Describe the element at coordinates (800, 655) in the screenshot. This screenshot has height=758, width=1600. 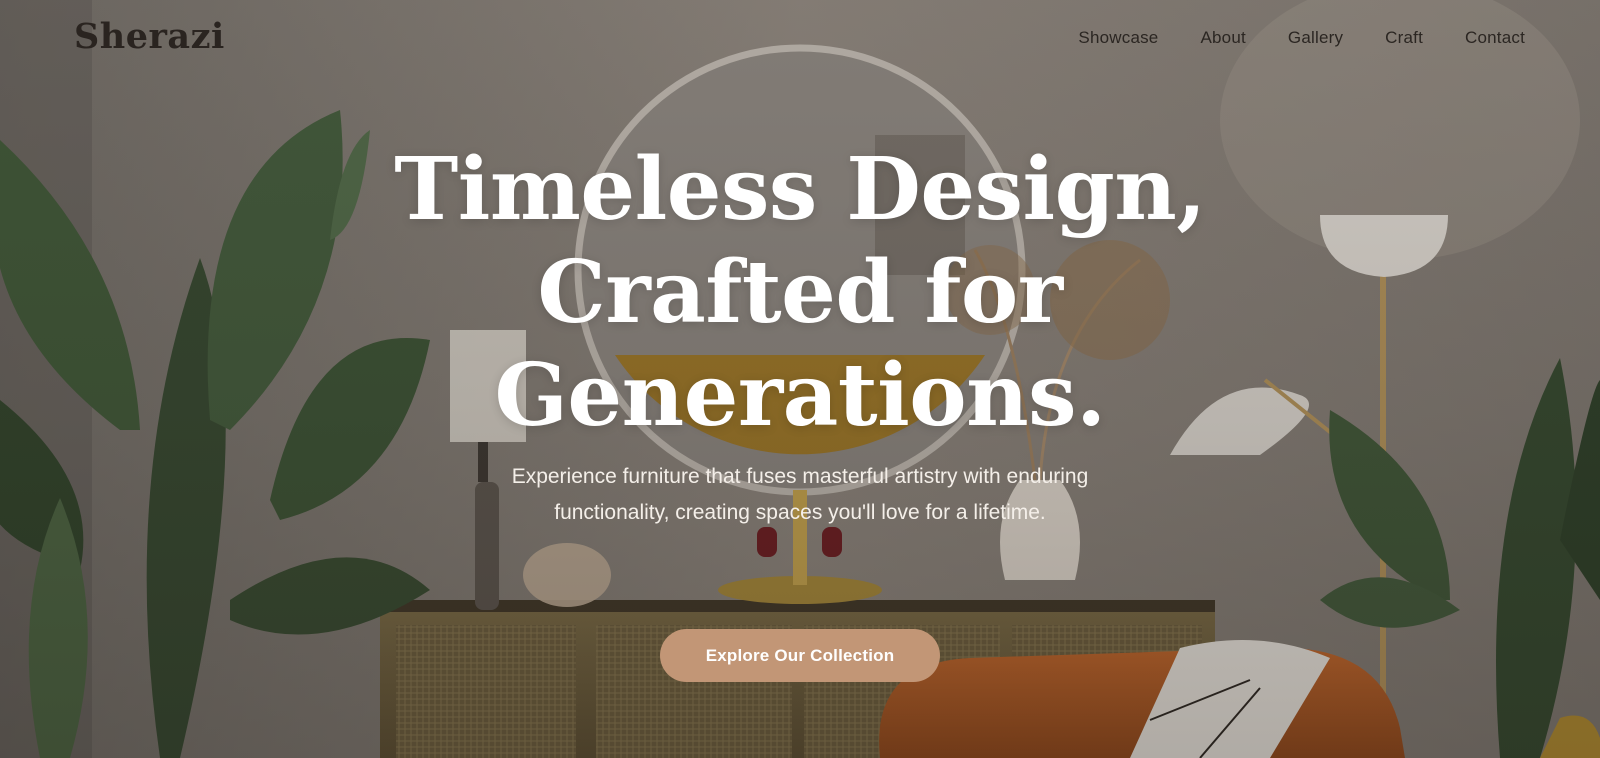
I see `explore-collection-button: Explore Our Collection` at that location.